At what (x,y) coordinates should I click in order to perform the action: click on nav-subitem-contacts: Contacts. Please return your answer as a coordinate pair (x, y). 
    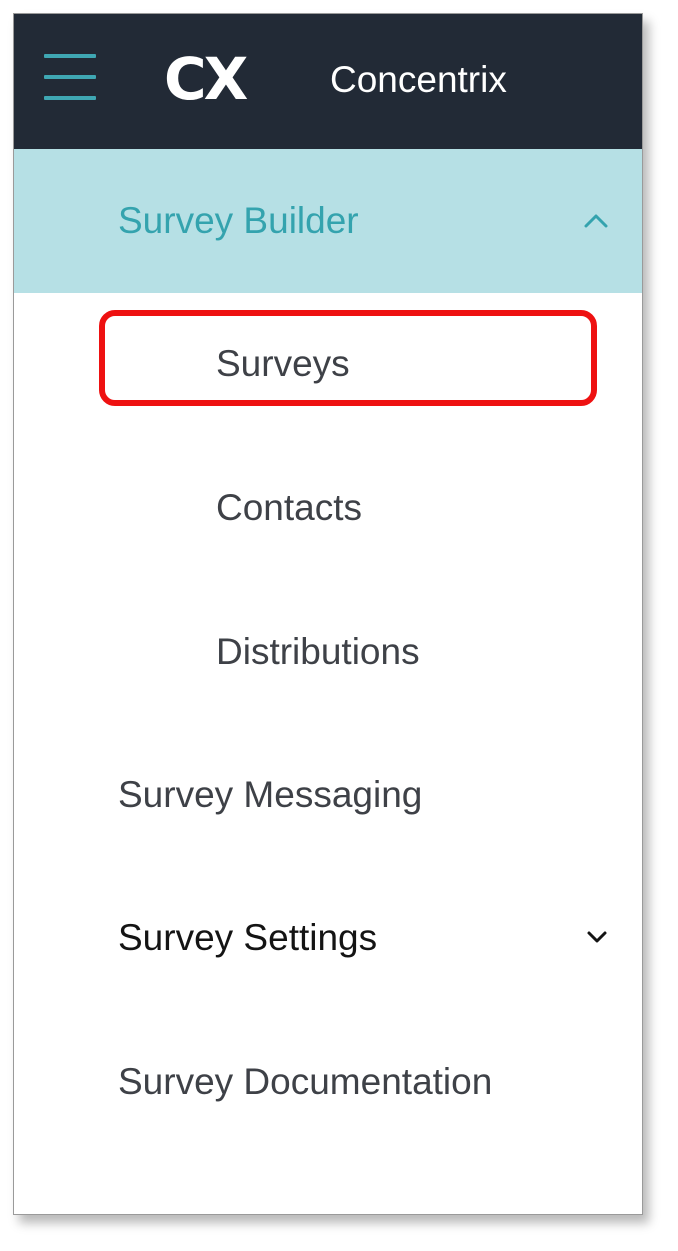
    Looking at the image, I should click on (289, 508).